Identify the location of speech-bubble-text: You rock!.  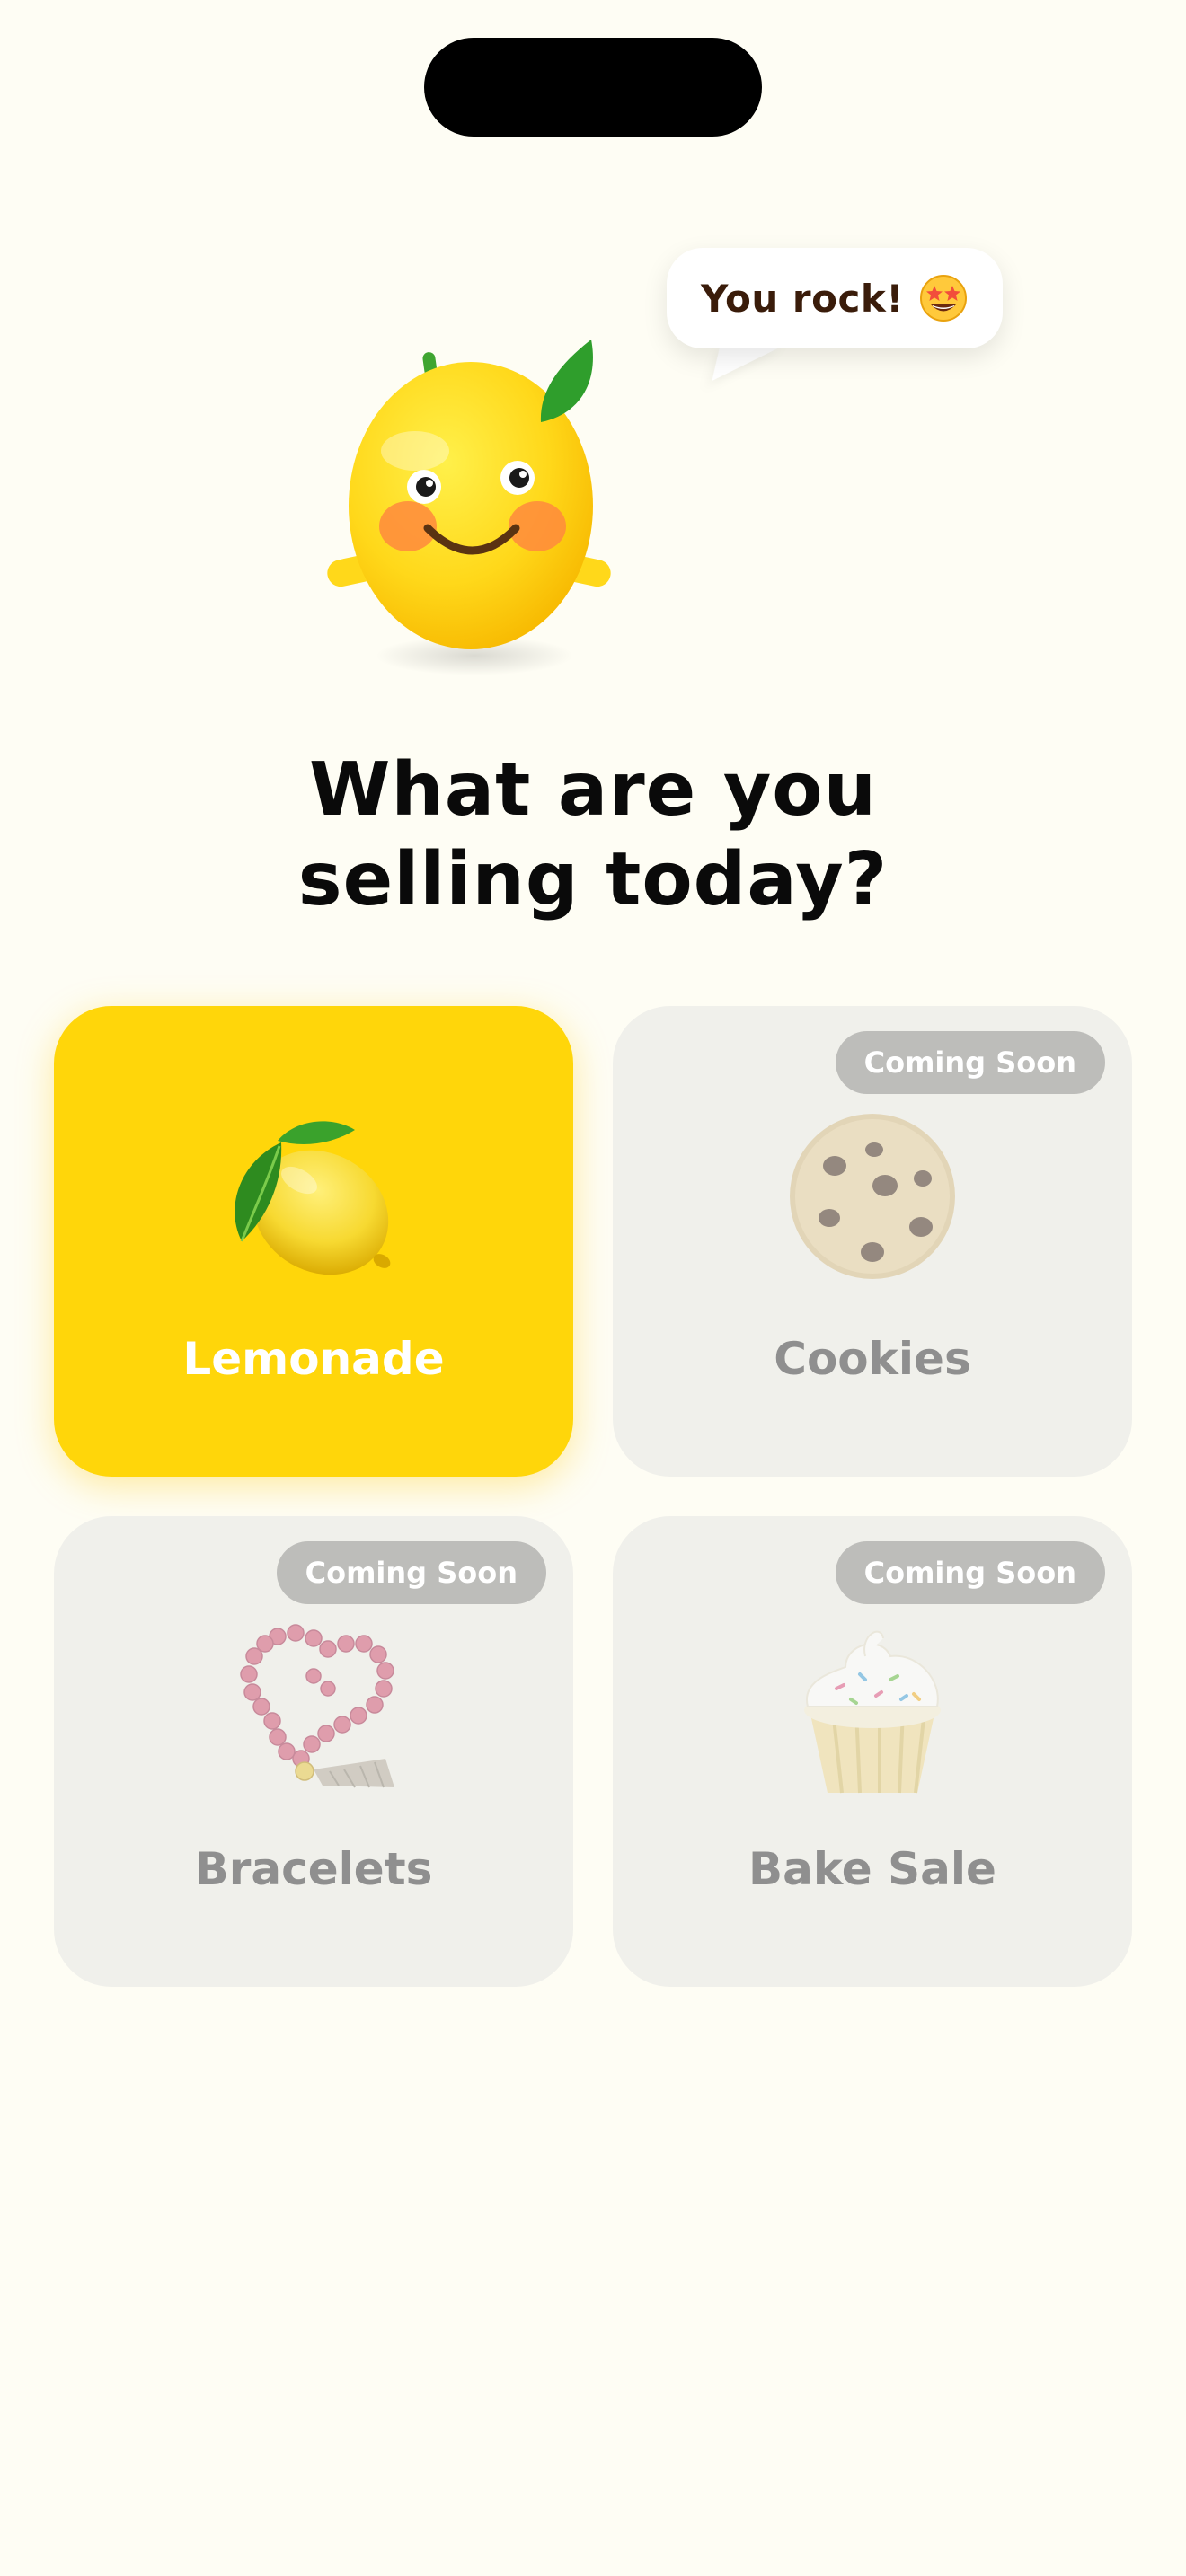
(802, 298).